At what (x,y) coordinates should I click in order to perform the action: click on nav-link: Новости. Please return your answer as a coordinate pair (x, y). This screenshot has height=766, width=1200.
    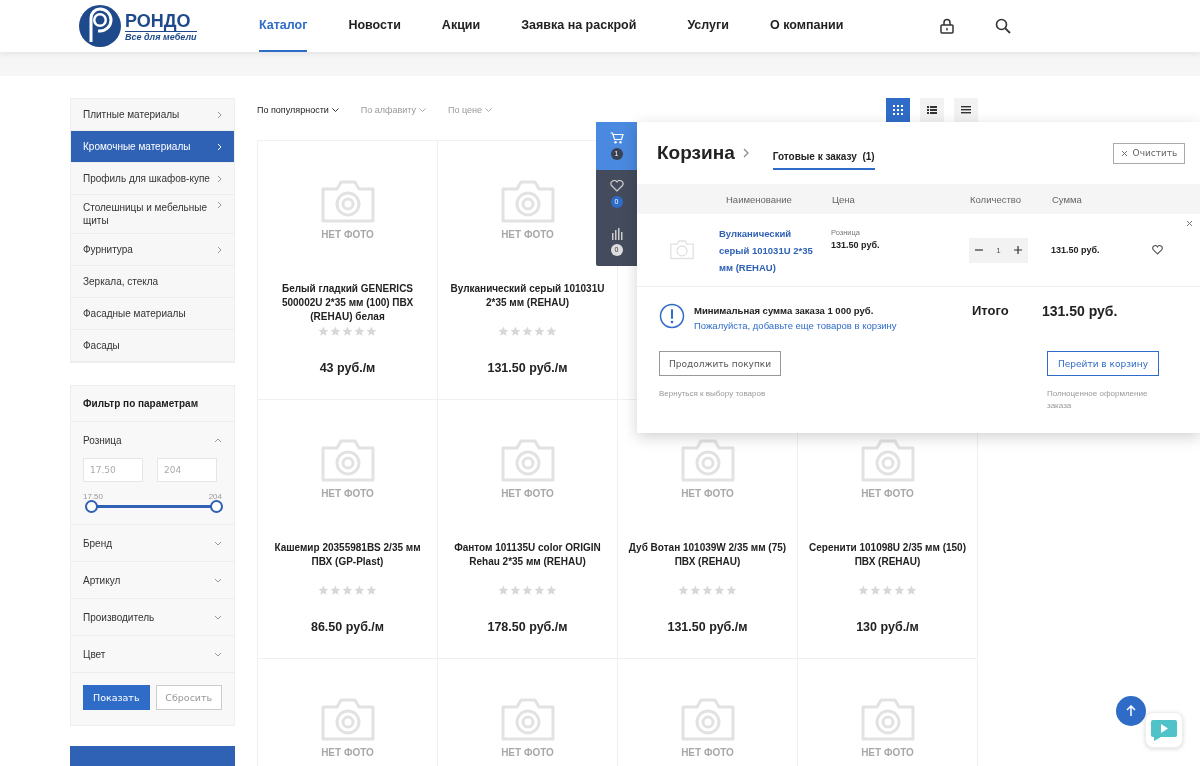
    Looking at the image, I should click on (374, 26).